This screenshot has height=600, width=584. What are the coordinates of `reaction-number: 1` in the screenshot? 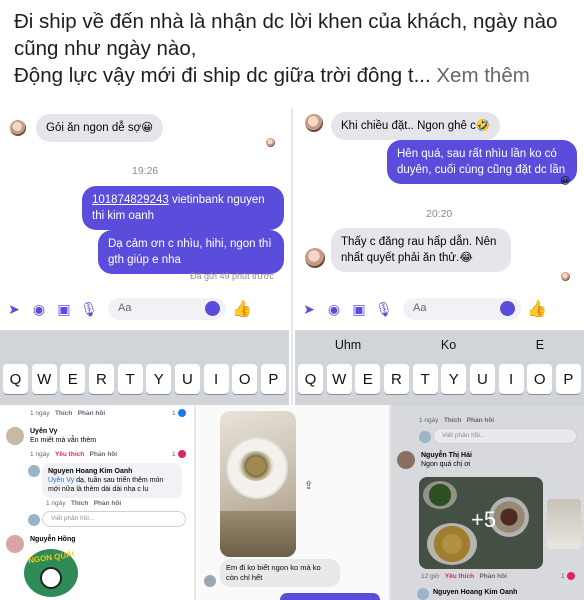 It's located at (174, 454).